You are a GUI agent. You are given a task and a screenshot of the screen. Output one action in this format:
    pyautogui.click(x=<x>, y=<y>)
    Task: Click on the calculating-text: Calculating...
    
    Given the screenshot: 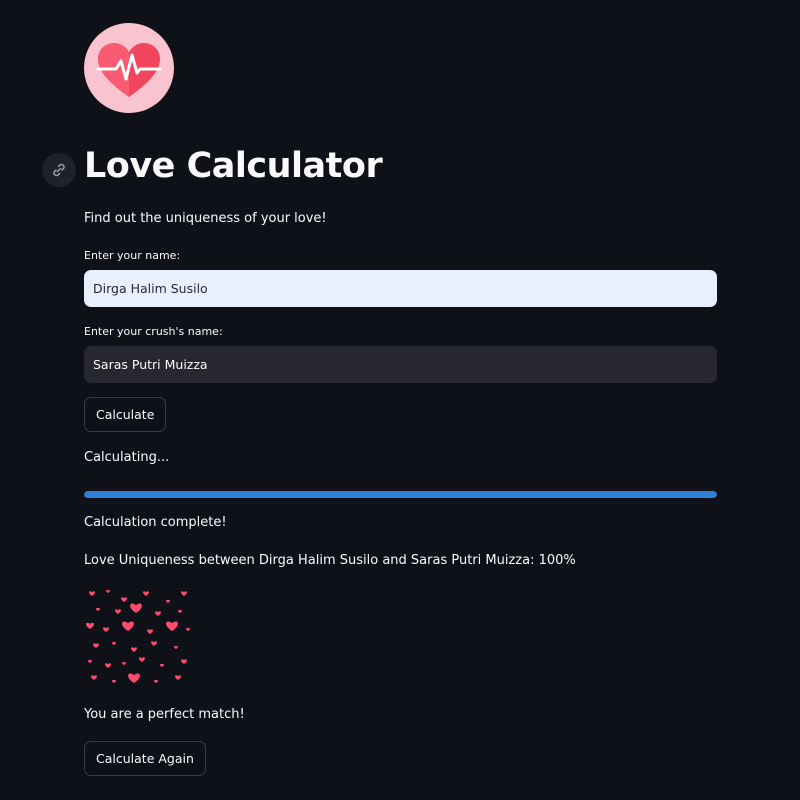 What is the action you would take?
    pyautogui.click(x=127, y=457)
    